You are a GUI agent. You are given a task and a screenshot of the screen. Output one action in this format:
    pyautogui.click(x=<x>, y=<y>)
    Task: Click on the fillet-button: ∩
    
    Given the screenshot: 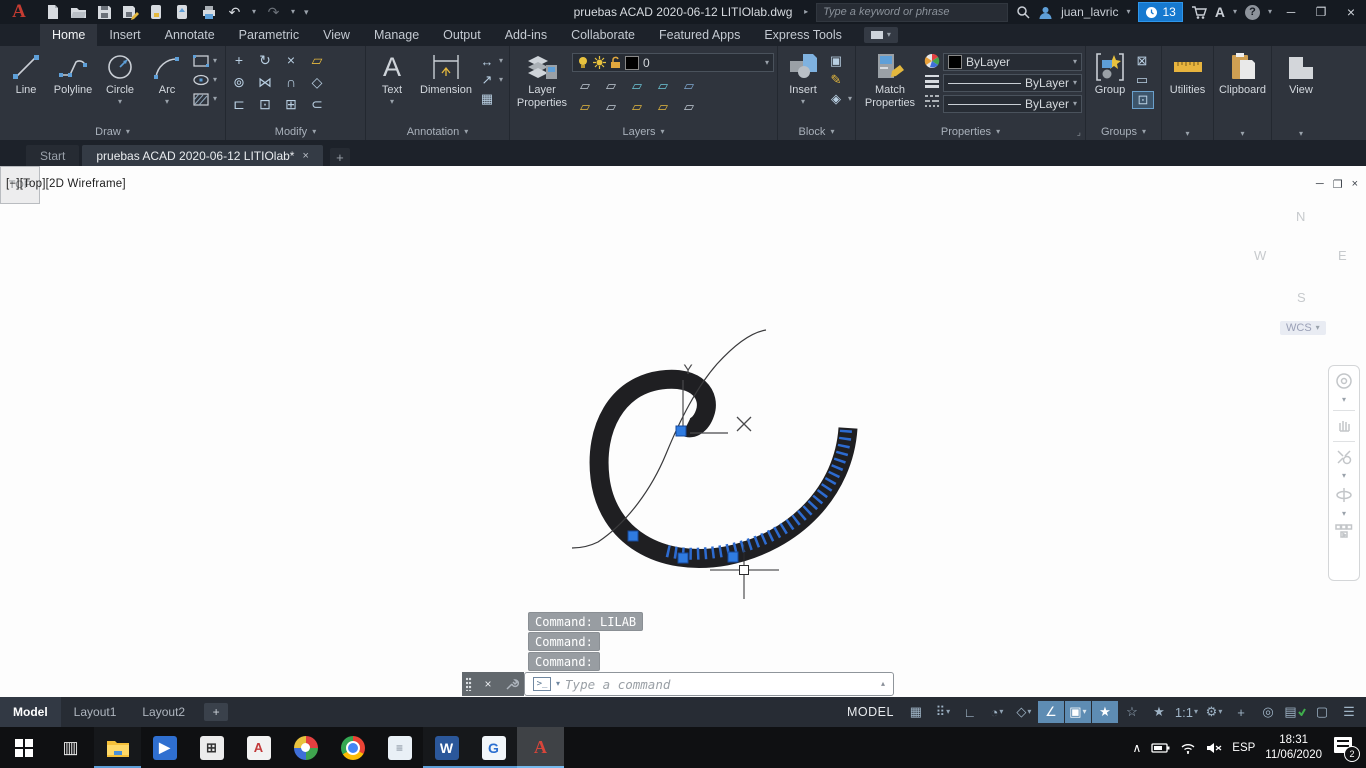 What is the action you would take?
    pyautogui.click(x=291, y=82)
    